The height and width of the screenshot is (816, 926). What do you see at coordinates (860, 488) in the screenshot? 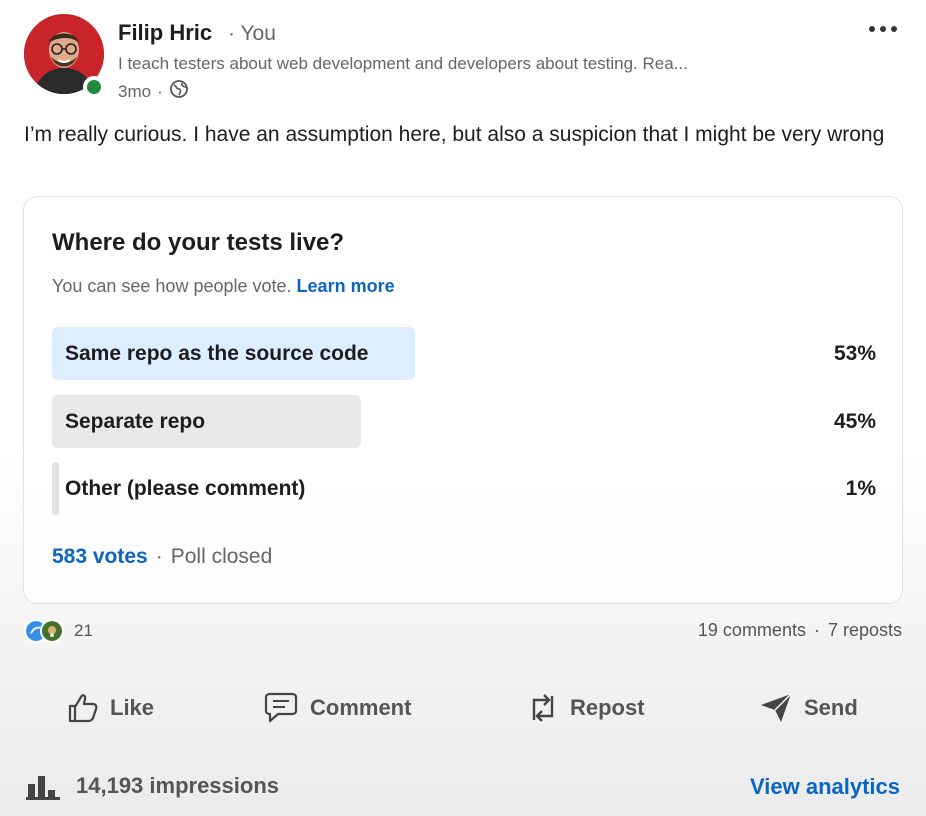
I see `poll-option-percent: 1%` at bounding box center [860, 488].